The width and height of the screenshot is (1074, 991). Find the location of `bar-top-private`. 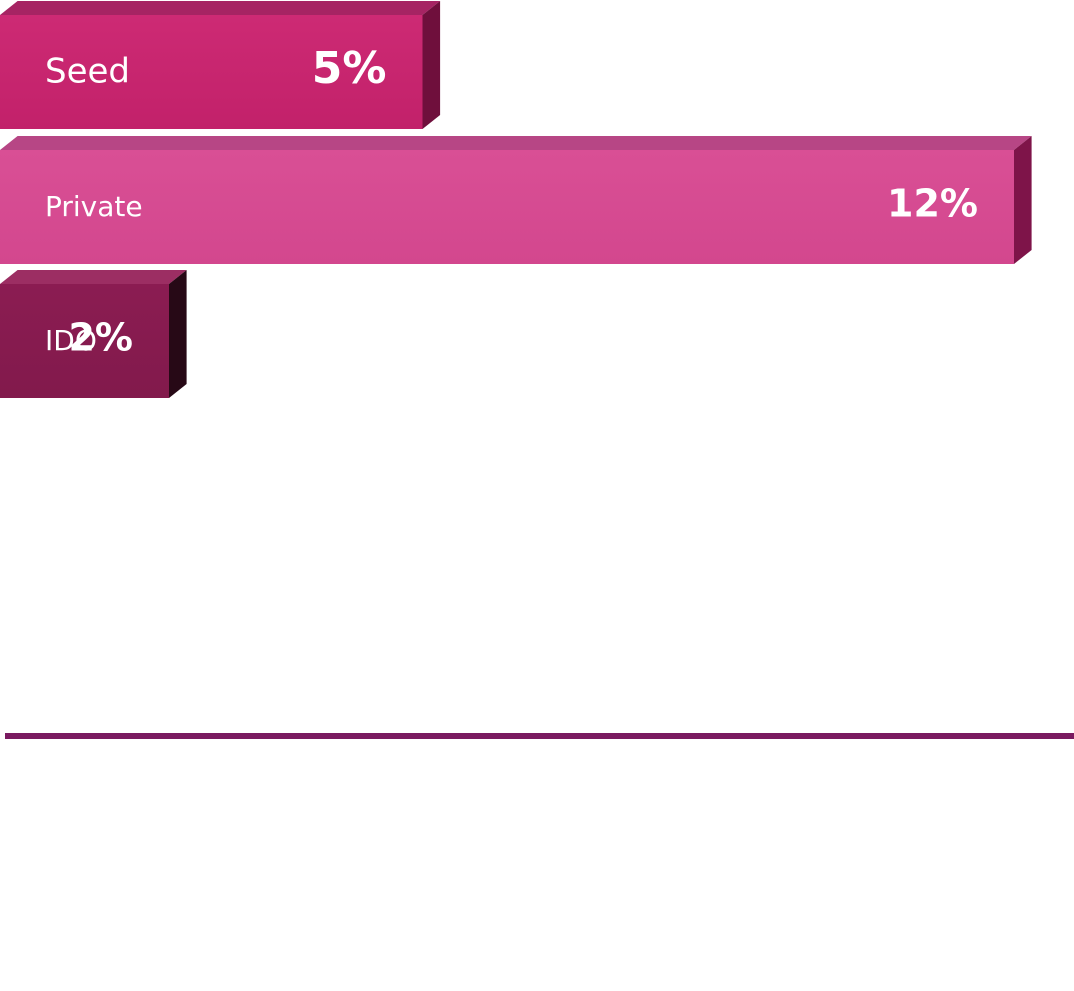

bar-top-private is located at coordinates (516, 143).